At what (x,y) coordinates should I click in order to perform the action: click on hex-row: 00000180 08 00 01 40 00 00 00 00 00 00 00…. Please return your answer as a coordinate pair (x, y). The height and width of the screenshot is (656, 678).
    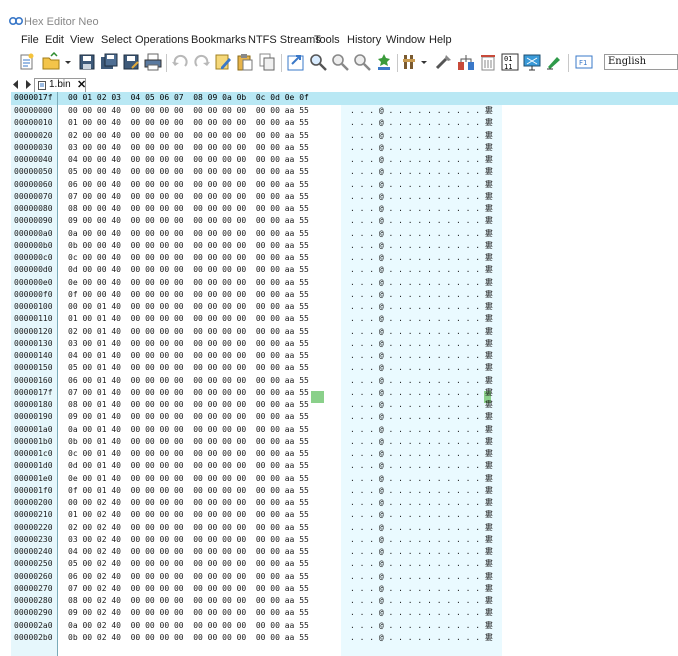
    Looking at the image, I should click on (339, 405).